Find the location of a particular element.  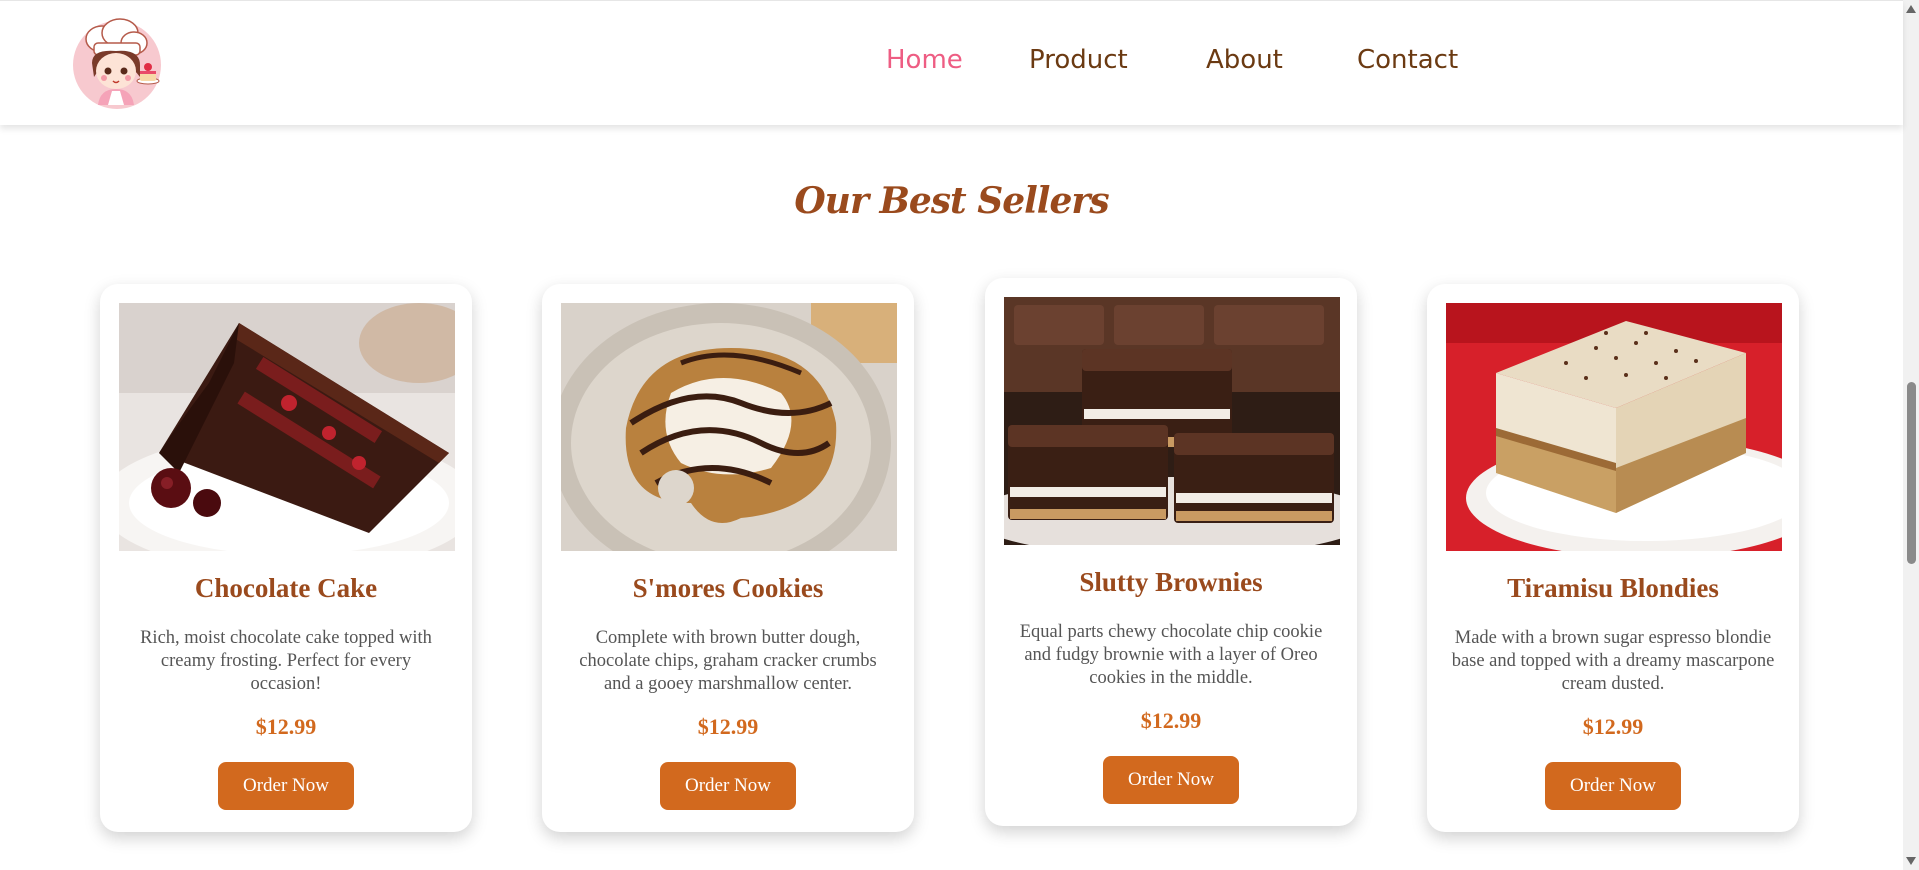

brownies-photo is located at coordinates (1172, 421).